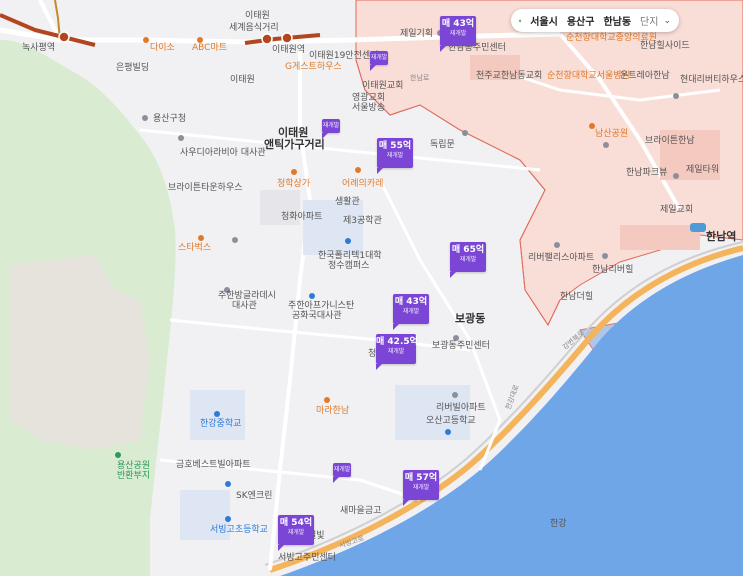 Image resolution: width=743 pixels, height=576 pixels. I want to click on label-itaewon-food2: 세계음식거리, so click(254, 27).